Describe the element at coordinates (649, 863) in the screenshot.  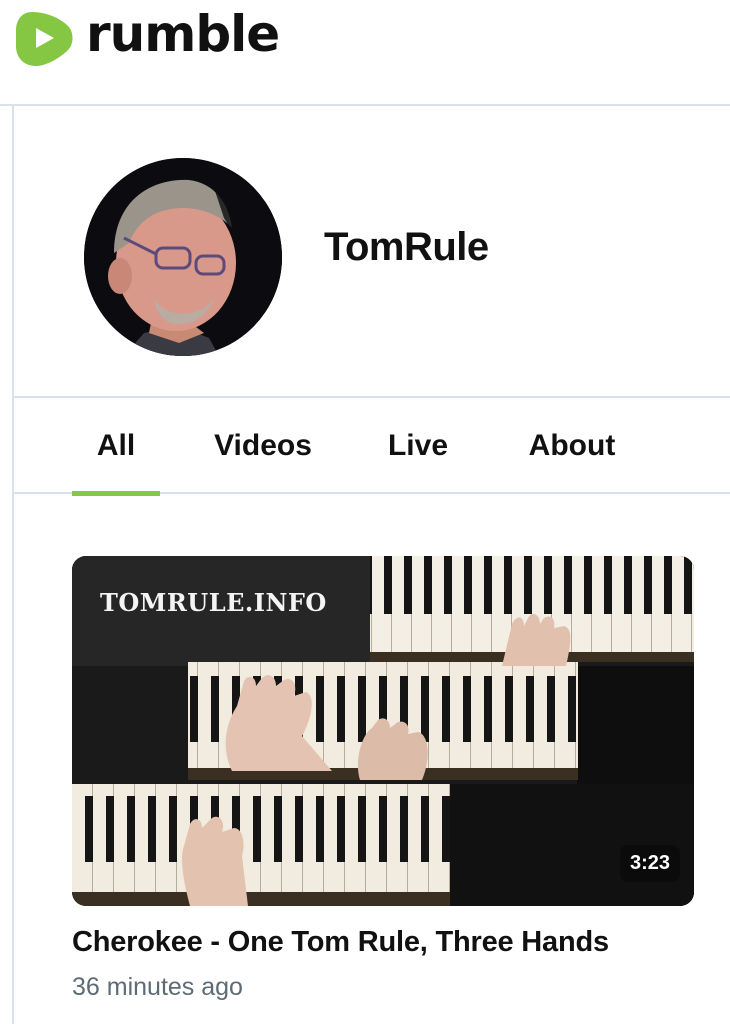
I see `duration-badge: 3:23` at that location.